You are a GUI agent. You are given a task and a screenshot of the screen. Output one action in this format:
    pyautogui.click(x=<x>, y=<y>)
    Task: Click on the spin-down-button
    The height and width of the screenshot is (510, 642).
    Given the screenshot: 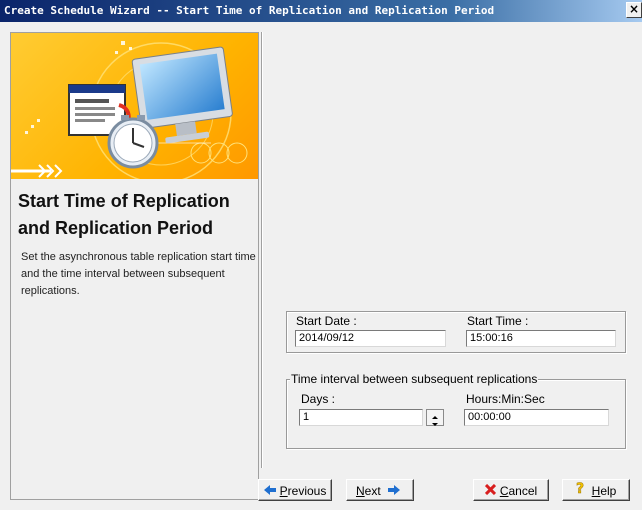 What is the action you would take?
    pyautogui.click(x=435, y=422)
    